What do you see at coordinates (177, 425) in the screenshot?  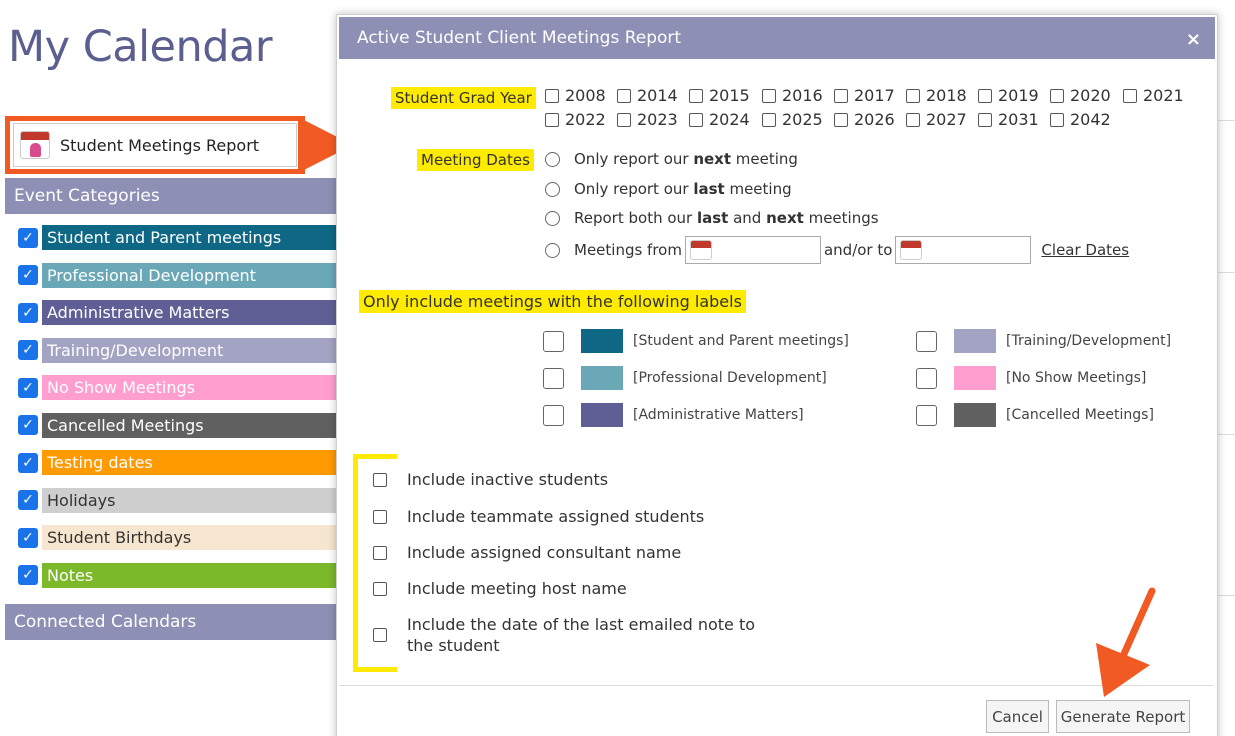 I see `category-row: ✓ Cancelled Meetings` at bounding box center [177, 425].